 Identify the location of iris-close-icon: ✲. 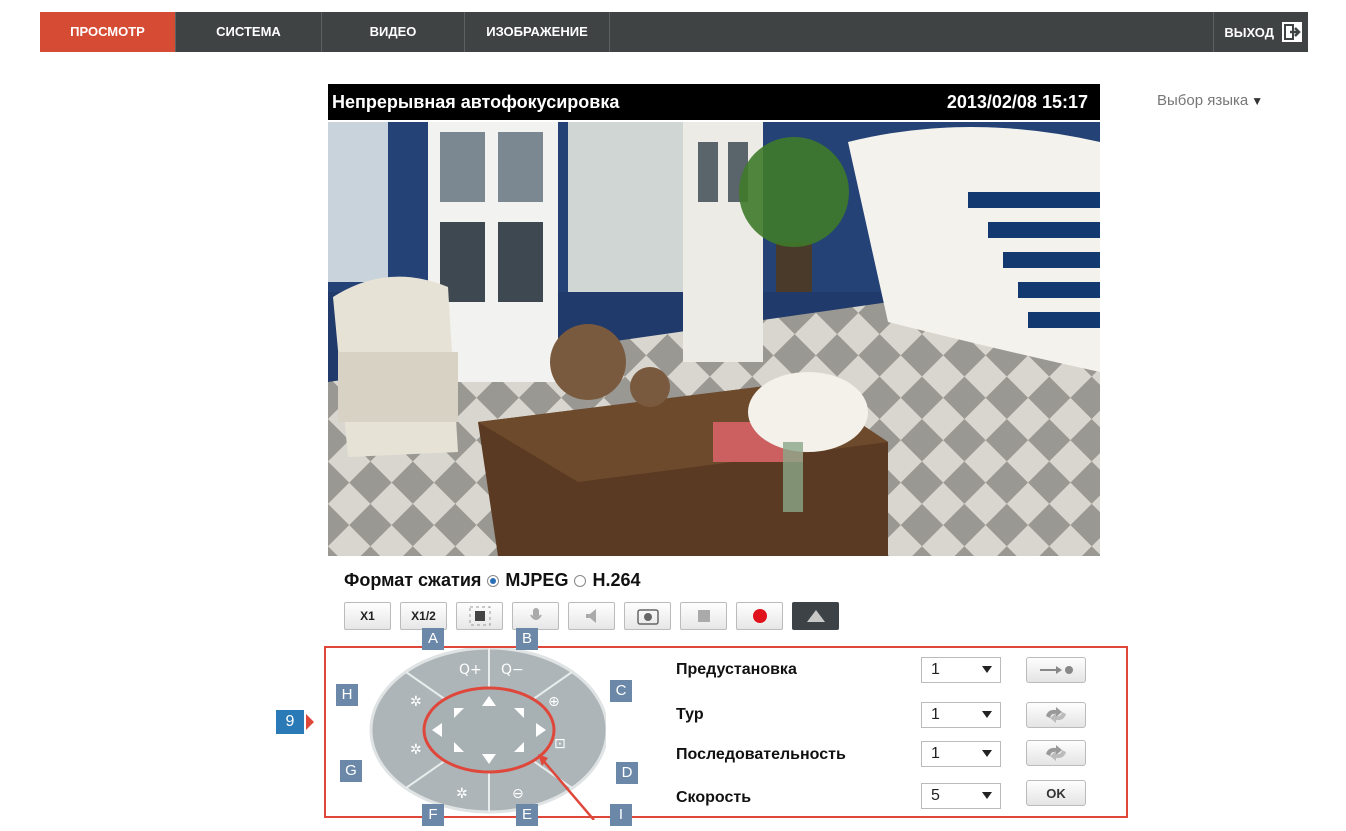
(416, 702).